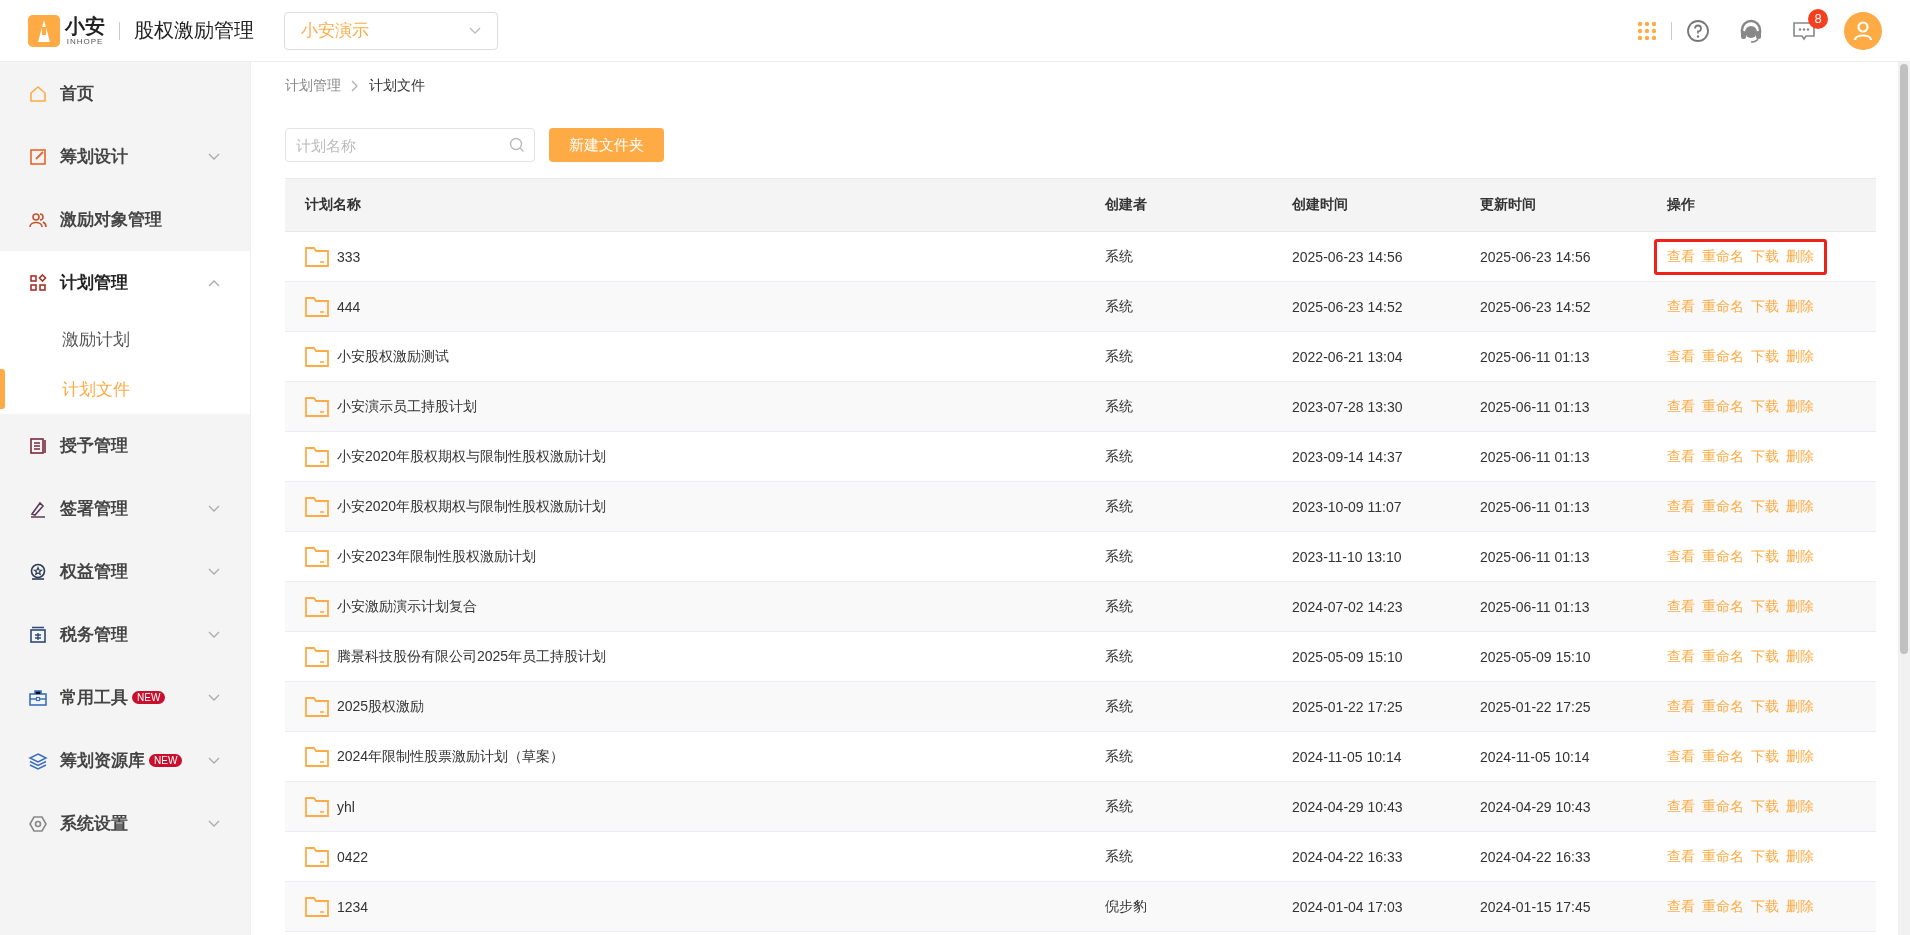 Image resolution: width=1910 pixels, height=935 pixels. Describe the element at coordinates (353, 856) in the screenshot. I see `folder-name: 0422` at that location.